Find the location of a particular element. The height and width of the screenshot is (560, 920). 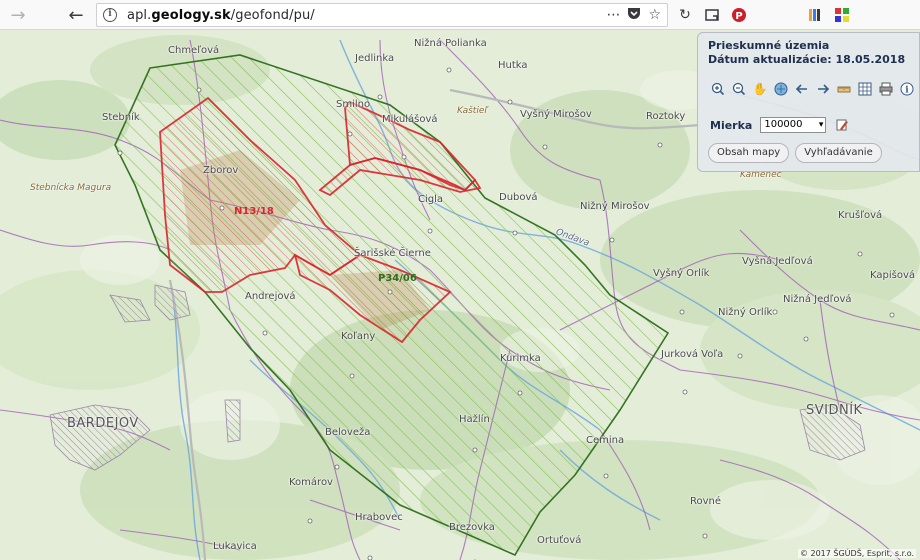

place-mikulasova: Mikulášová is located at coordinates (410, 119).